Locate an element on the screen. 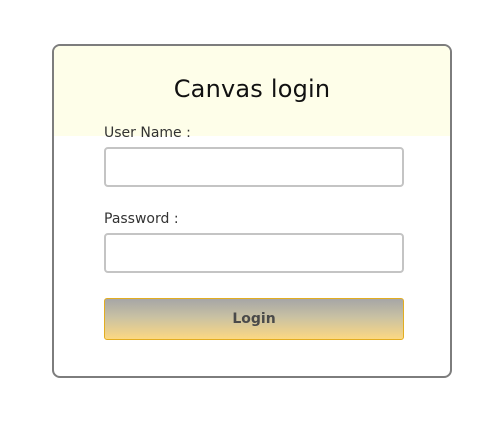 The width and height of the screenshot is (502, 428). login-title: Canvas login is located at coordinates (252, 89).